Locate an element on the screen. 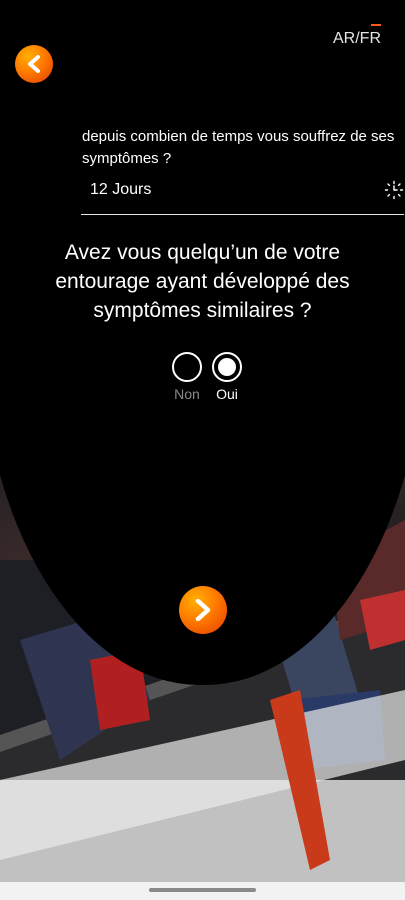  duration-field: 12 Jours is located at coordinates (242, 193).